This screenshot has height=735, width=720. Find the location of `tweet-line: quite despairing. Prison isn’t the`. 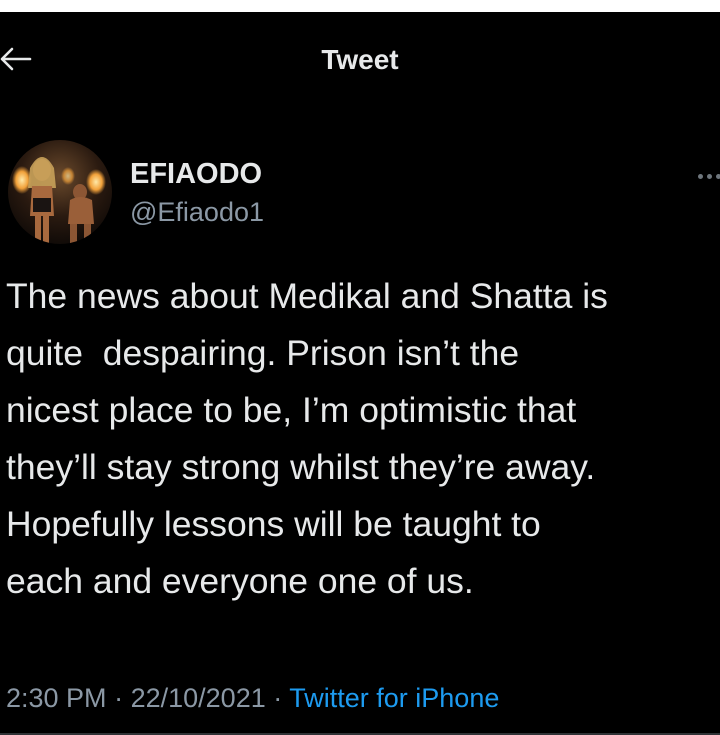

tweet-line: quite despairing. Prison isn’t the is located at coordinates (263, 353).